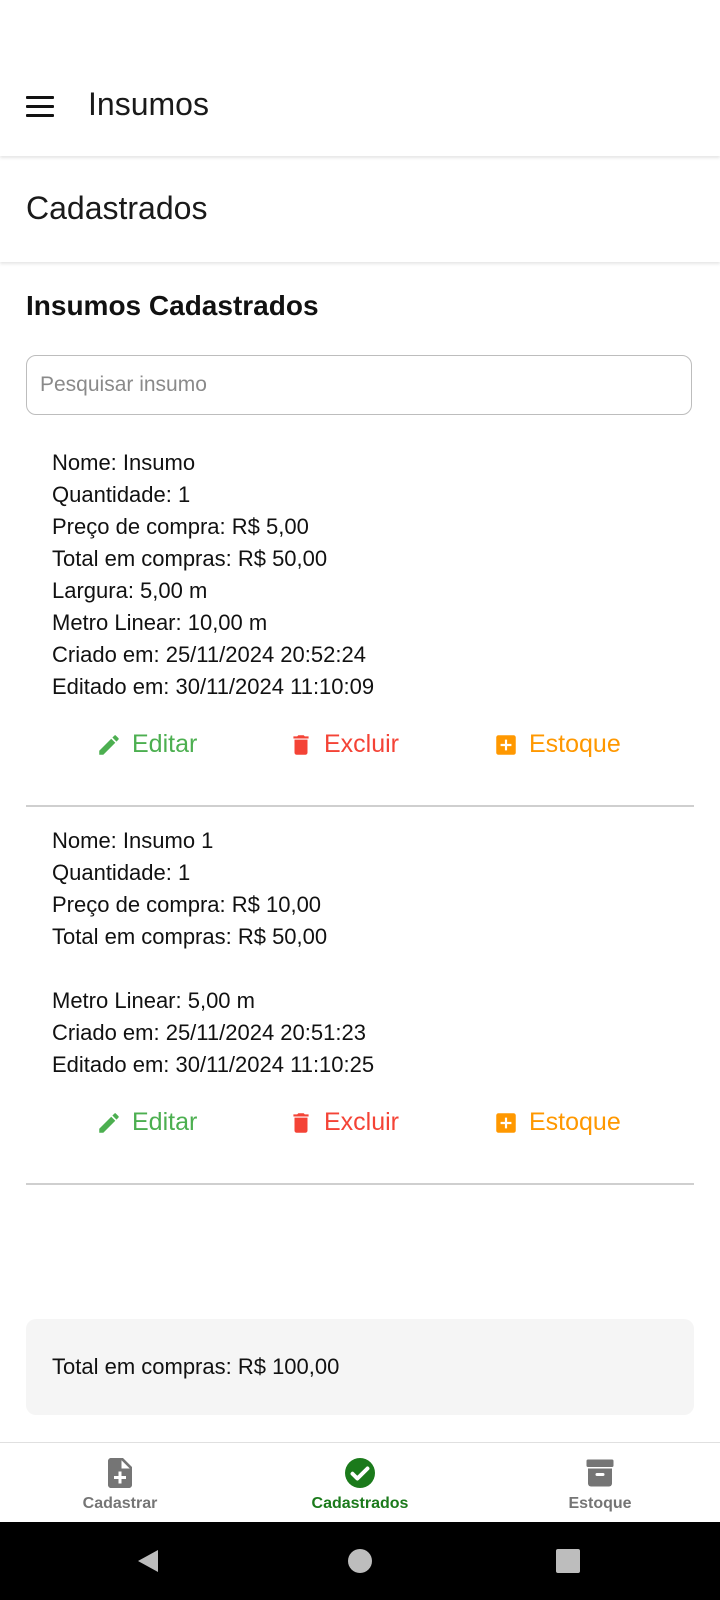  Describe the element at coordinates (360, 1367) in the screenshot. I see `total-summary-card: Total em compras: R$ 100,00` at that location.